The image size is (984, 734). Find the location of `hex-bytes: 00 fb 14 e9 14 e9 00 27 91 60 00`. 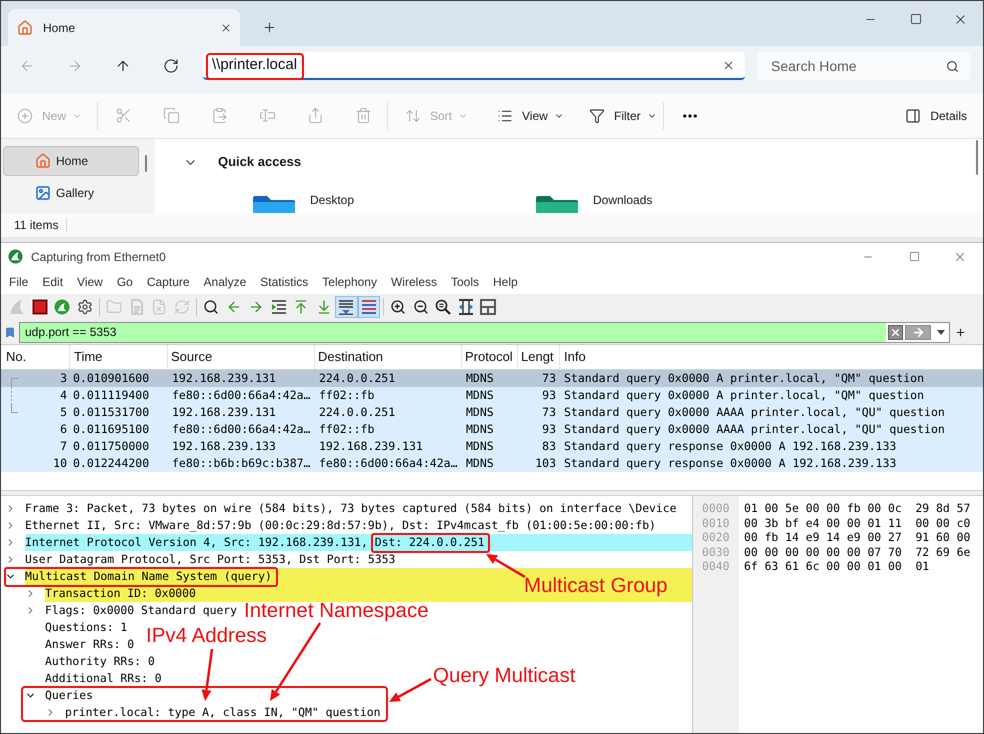

hex-bytes: 00 fb 14 e9 14 e9 00 27 91 60 00 is located at coordinates (857, 537).